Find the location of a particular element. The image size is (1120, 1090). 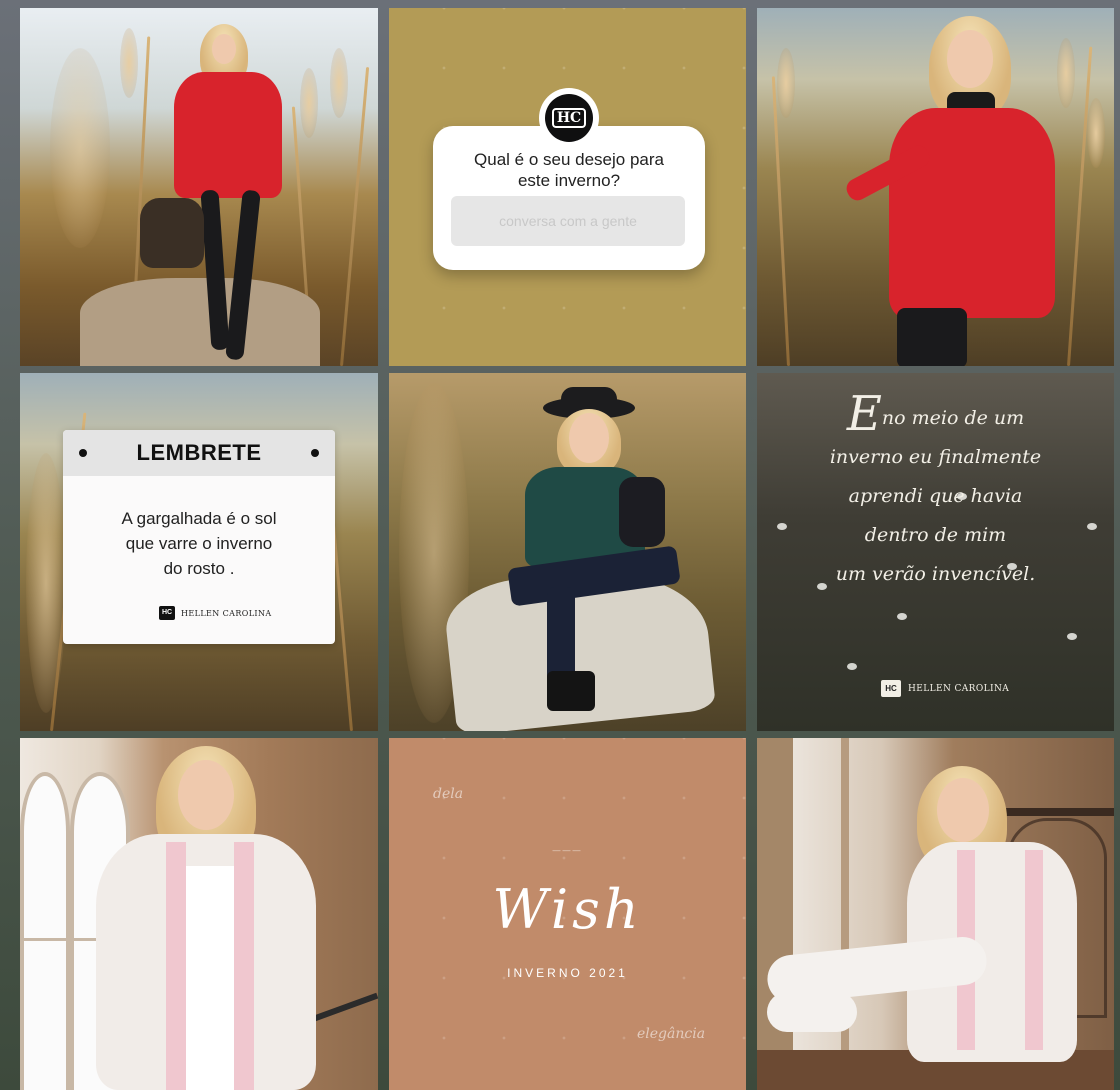

blurred-grass is located at coordinates (80, 148).